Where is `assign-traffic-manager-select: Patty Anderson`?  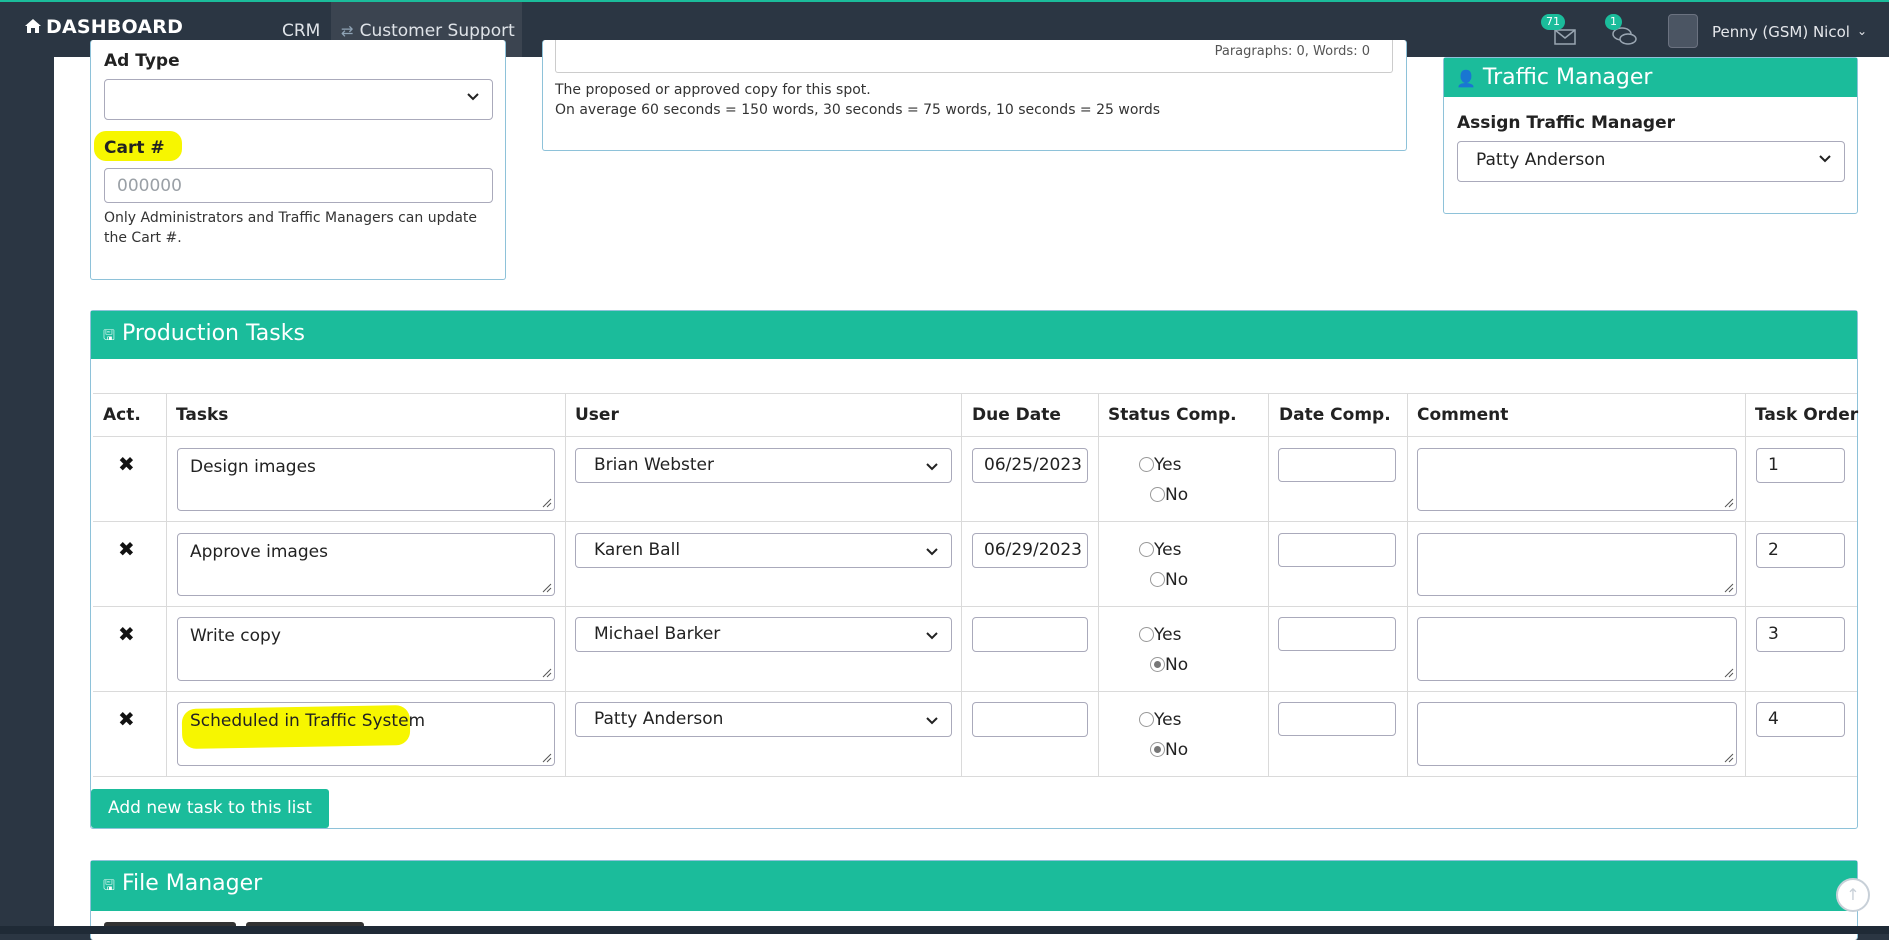
assign-traffic-manager-select: Patty Anderson is located at coordinates (1651, 161).